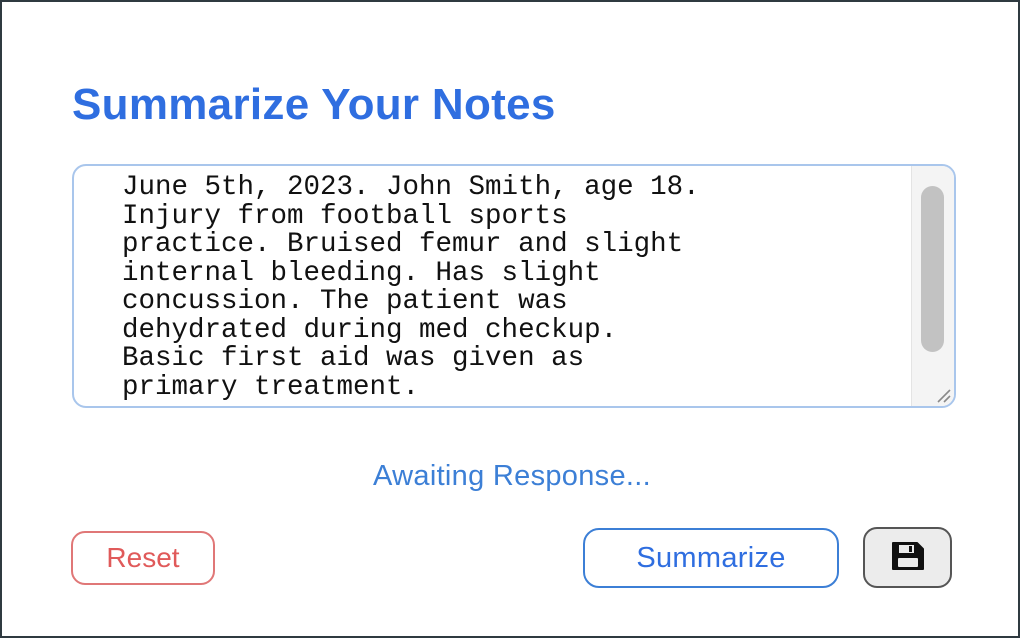 The width and height of the screenshot is (1020, 638). What do you see at coordinates (143, 558) in the screenshot?
I see `reset-button: Reset` at bounding box center [143, 558].